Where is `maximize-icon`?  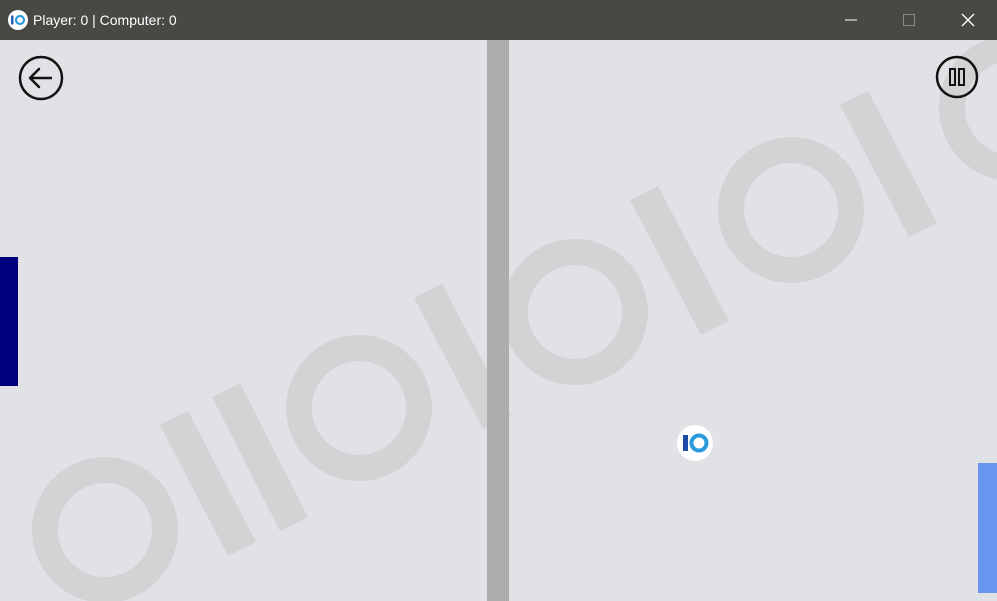
maximize-icon is located at coordinates (909, 20).